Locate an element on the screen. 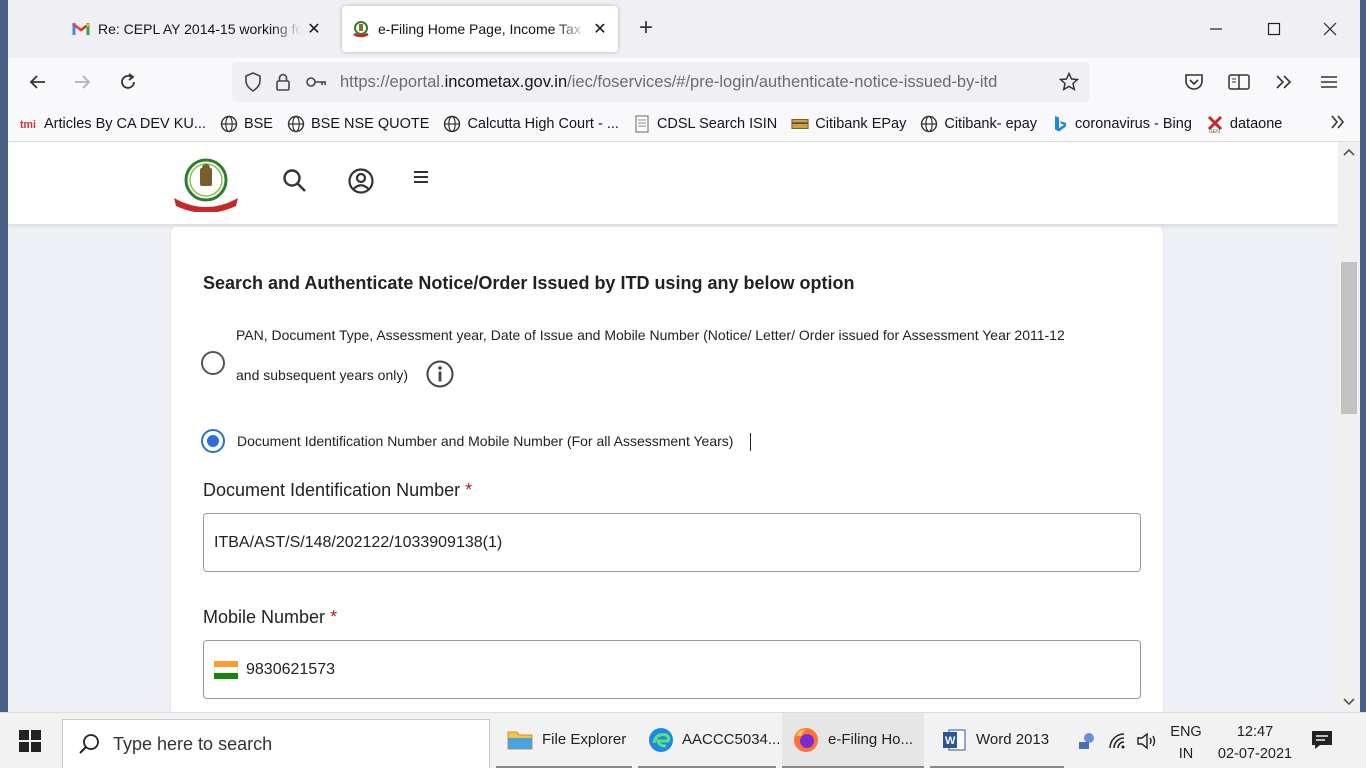 The width and height of the screenshot is (1366, 768). din-label-text: Document Identification Number is located at coordinates (332, 490).